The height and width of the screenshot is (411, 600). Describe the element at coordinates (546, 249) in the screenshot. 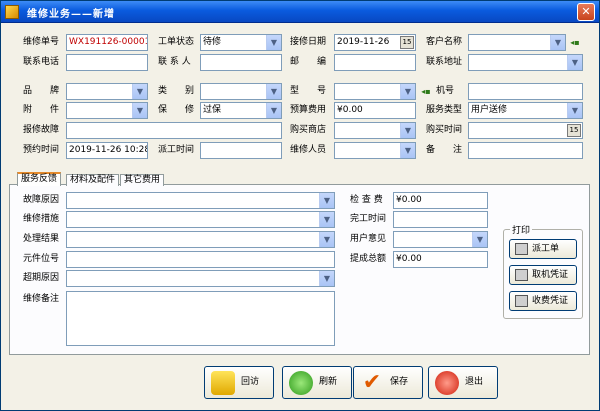

I see `print-dispatch-label: 派工单` at that location.